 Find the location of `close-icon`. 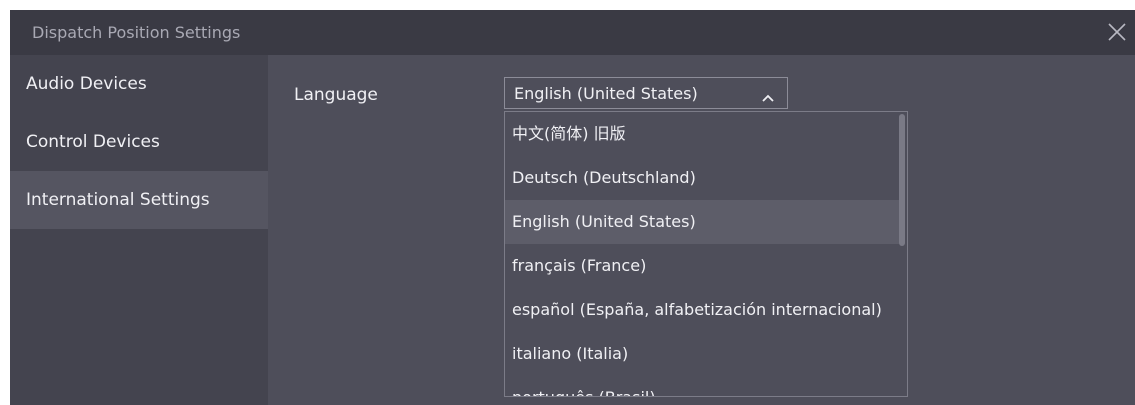

close-icon is located at coordinates (1117, 32).